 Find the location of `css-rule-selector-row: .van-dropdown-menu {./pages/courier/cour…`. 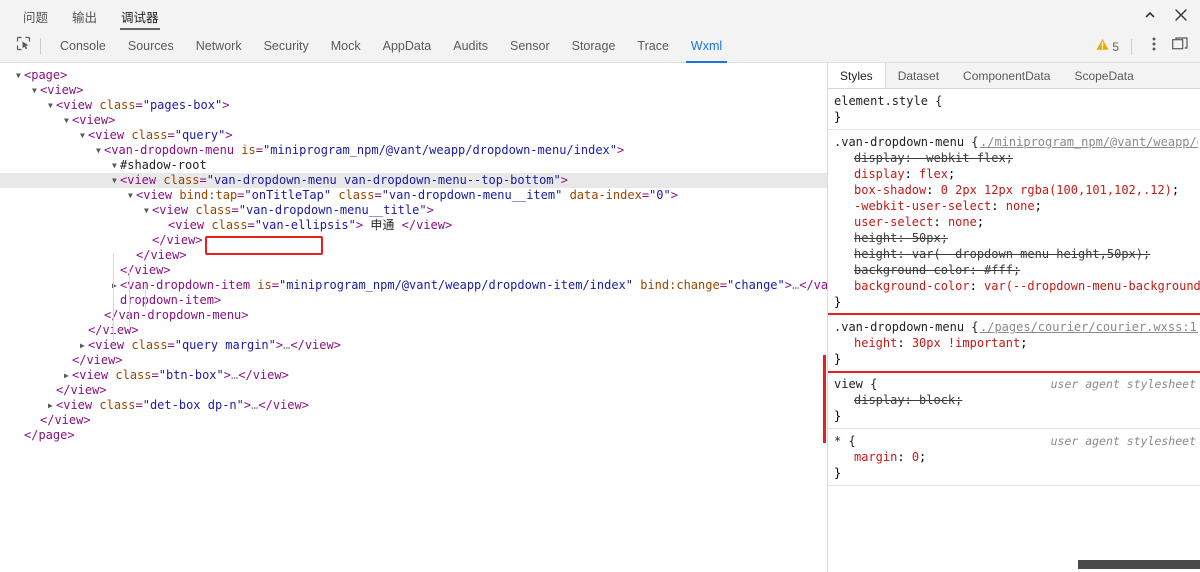

css-rule-selector-row: .van-dropdown-menu {./pages/courier/cour… is located at coordinates (1017, 327).